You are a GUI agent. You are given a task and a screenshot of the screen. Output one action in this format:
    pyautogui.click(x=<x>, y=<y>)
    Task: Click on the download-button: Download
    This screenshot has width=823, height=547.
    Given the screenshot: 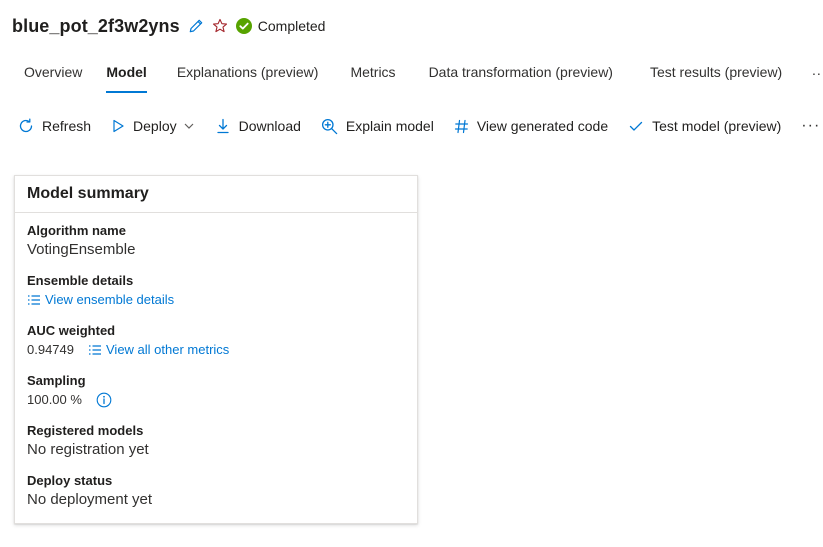 What is the action you would take?
    pyautogui.click(x=258, y=126)
    